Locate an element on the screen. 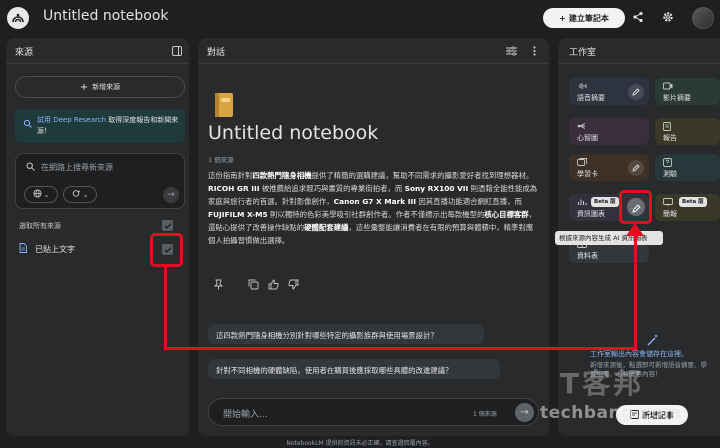  summary-bold-text: RICOH GR III is located at coordinates (234, 188).